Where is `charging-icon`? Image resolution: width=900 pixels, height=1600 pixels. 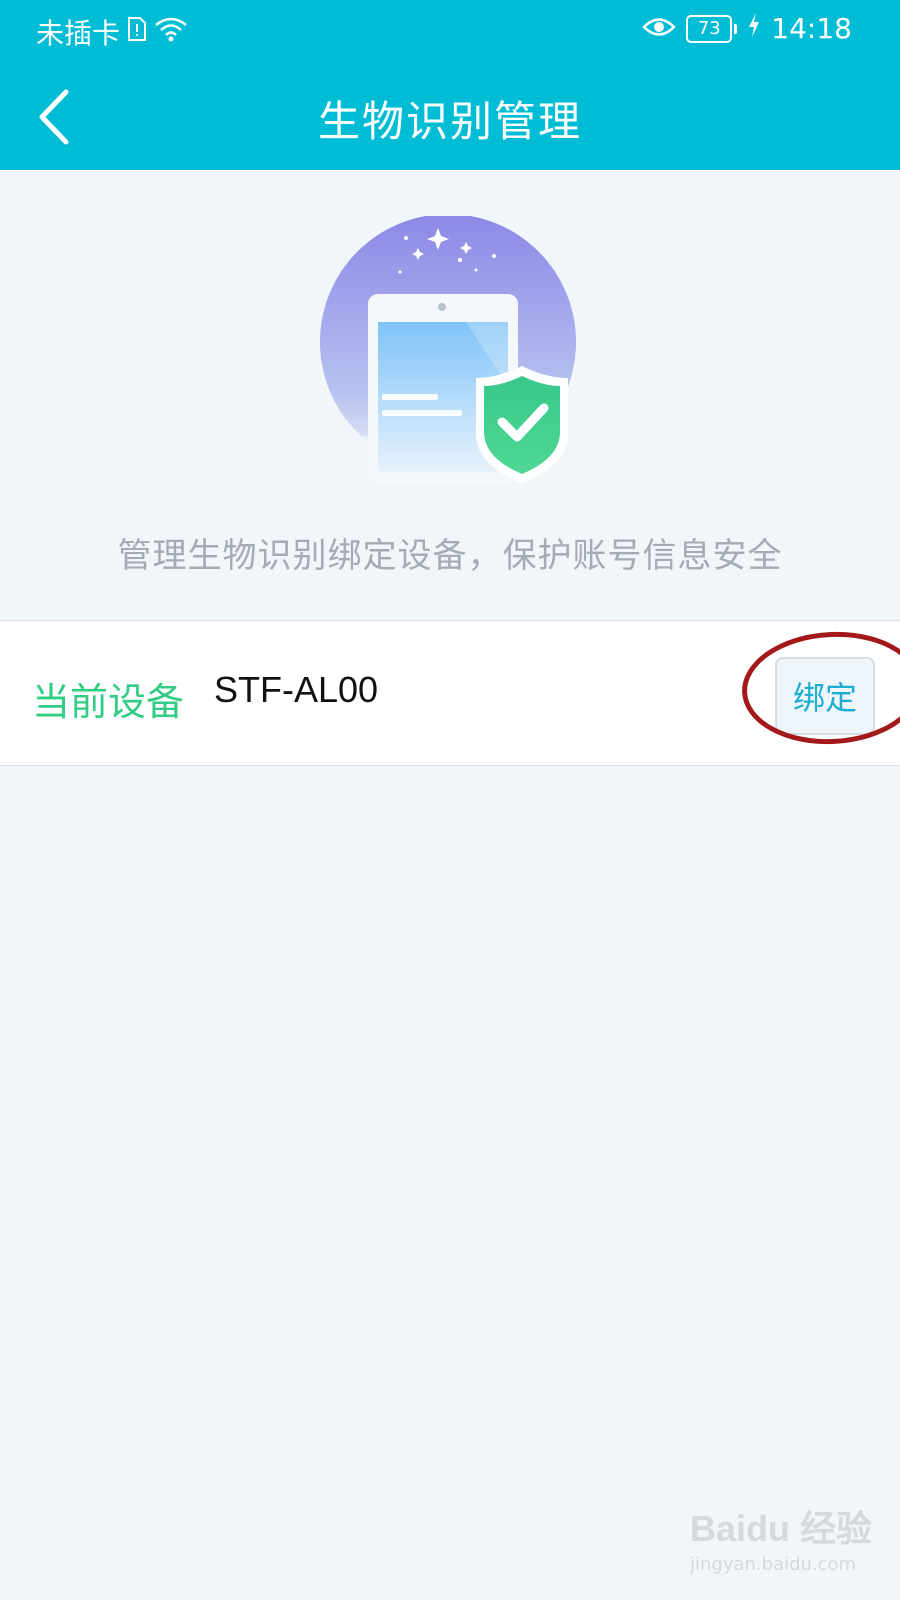
charging-icon is located at coordinates (754, 28).